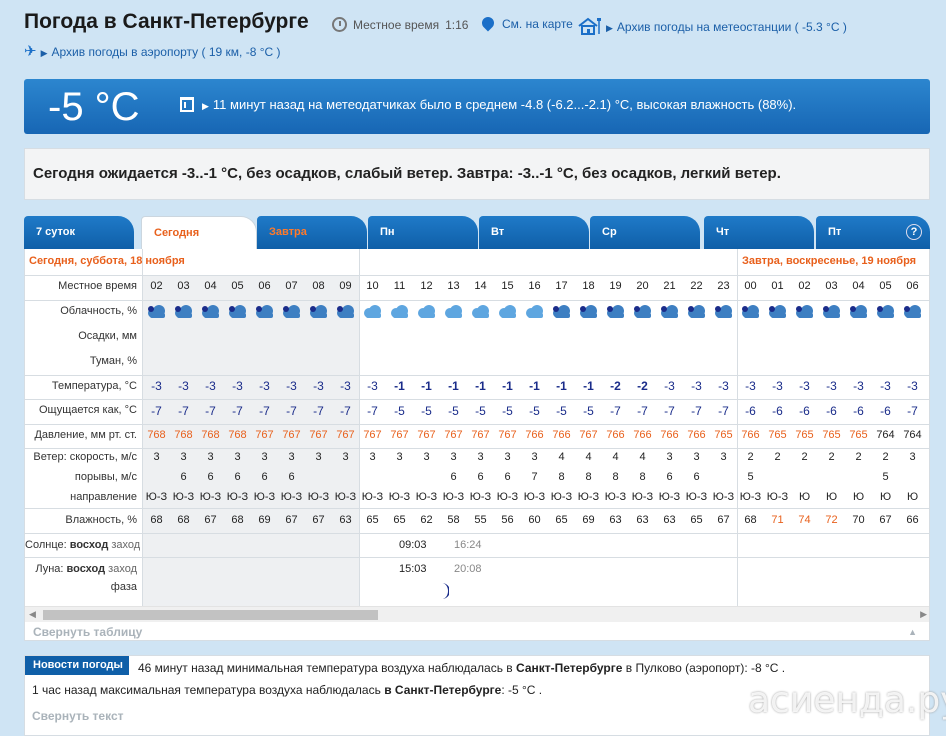  What do you see at coordinates (426, 520) in the screenshot?
I see `humidity-cell: 62` at bounding box center [426, 520].